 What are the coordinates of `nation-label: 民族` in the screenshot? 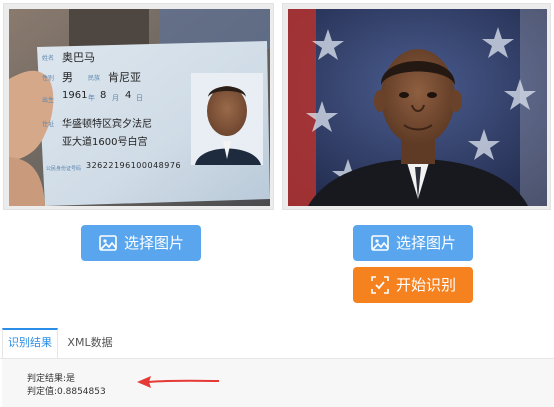 It's located at (94, 78).